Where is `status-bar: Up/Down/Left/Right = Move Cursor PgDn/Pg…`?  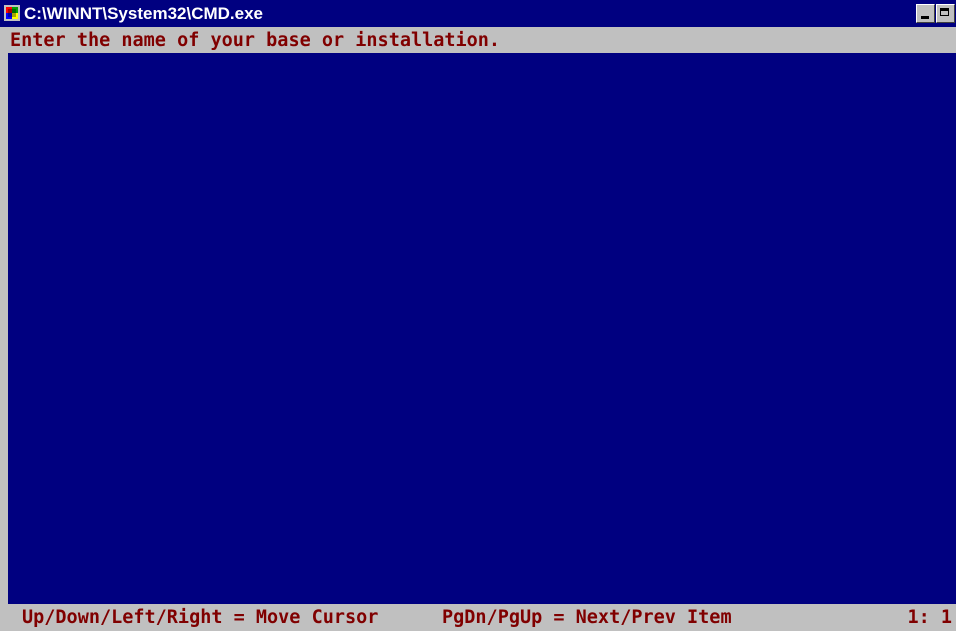
status-bar: Up/Down/Left/Right = Move Cursor PgDn/Pg… is located at coordinates (482, 617).